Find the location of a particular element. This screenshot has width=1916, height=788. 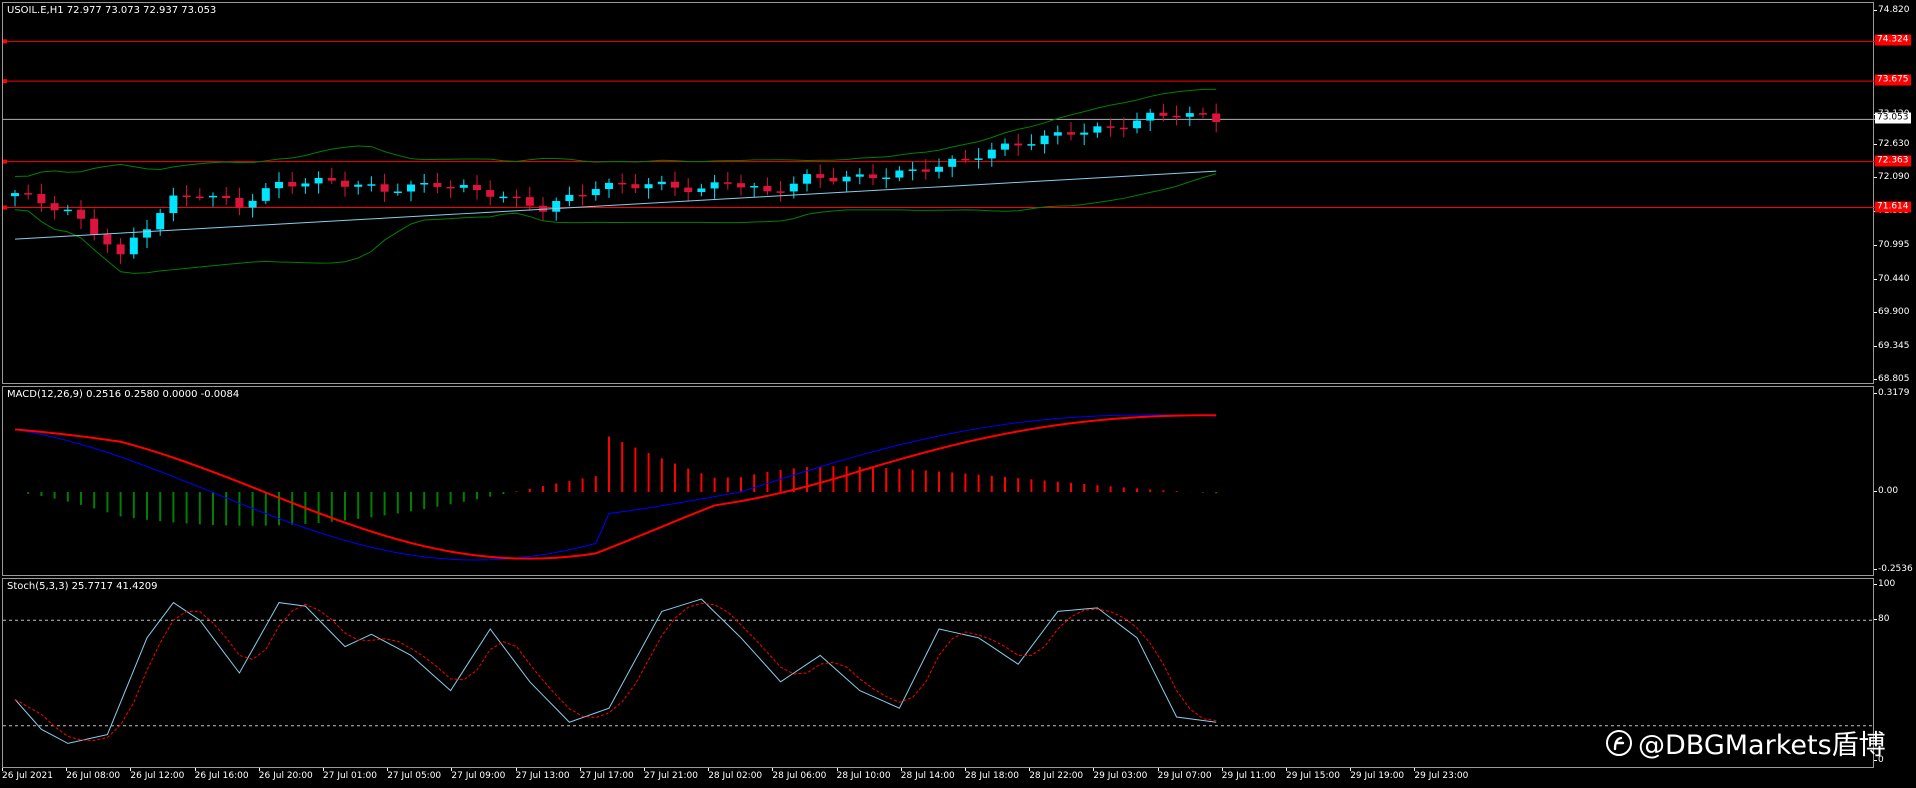

macd-axis-label: 0.00 is located at coordinates (1888, 491).